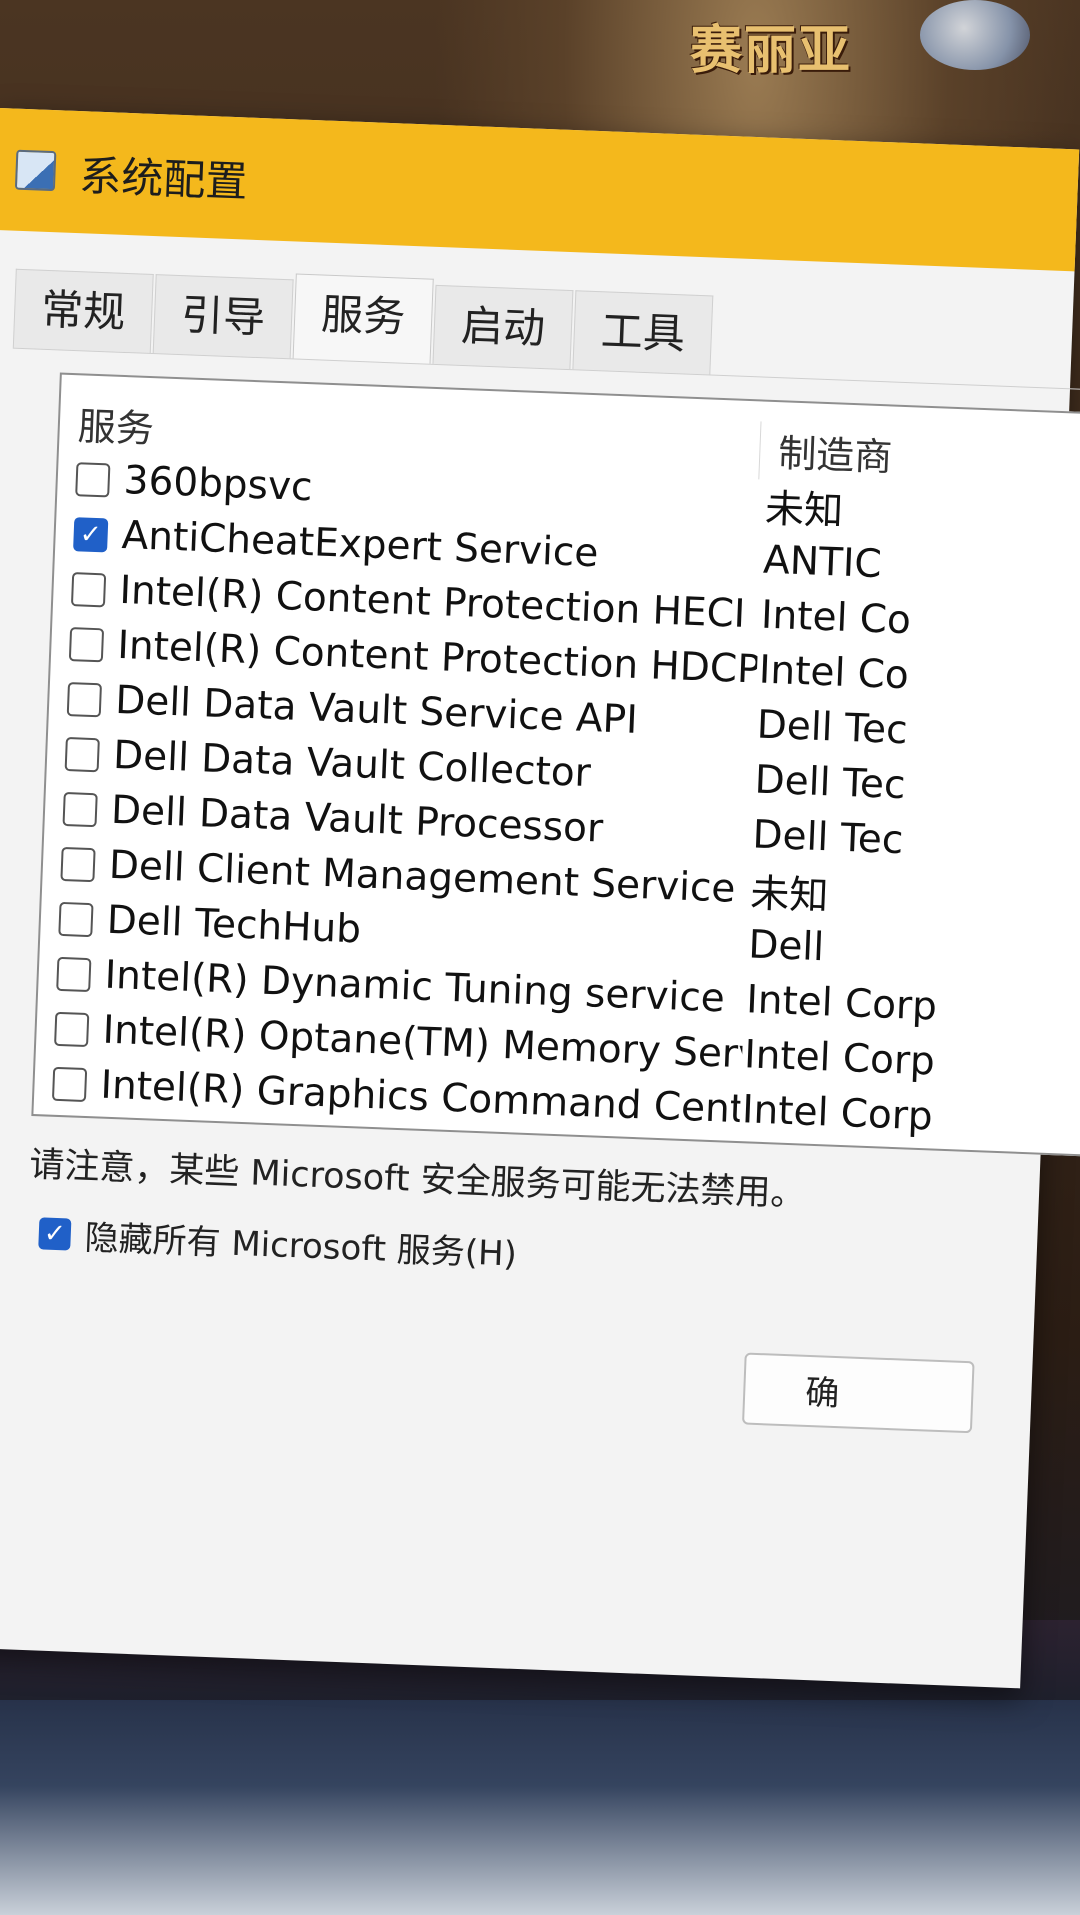 Image resolution: width=1080 pixels, height=1915 pixels. I want to click on microsoft-note: 请注意，某些 Microsoft 安全服务可能无法禁用。, so click(417, 1179).